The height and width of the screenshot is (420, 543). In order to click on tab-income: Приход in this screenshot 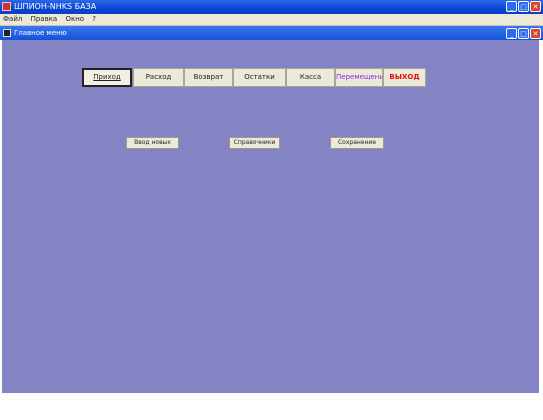, I will do `click(107, 77)`.